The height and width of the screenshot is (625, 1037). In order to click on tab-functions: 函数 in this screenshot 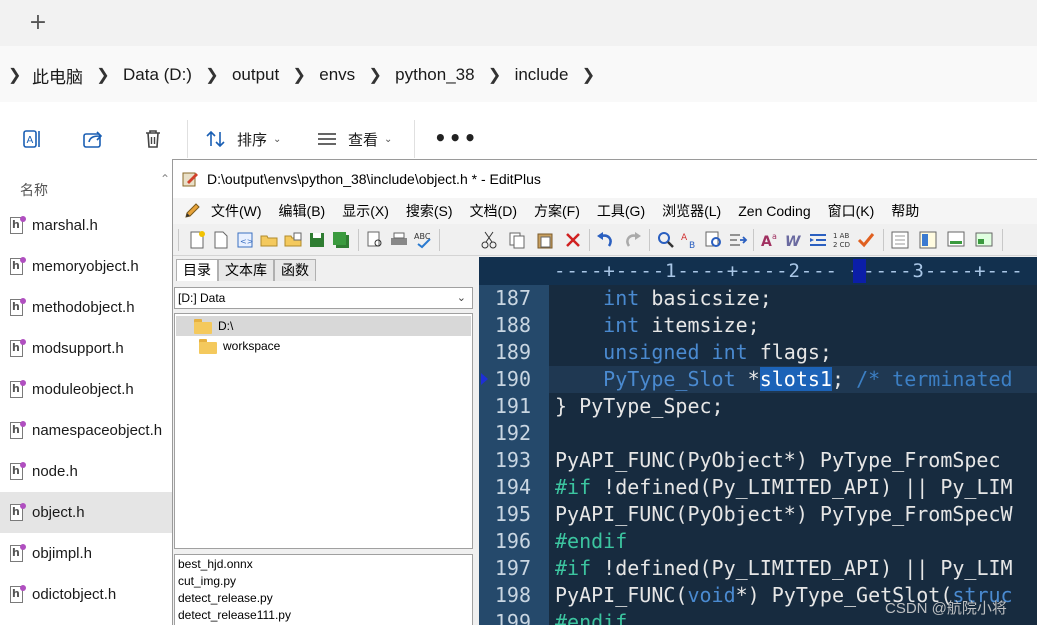, I will do `click(295, 270)`.